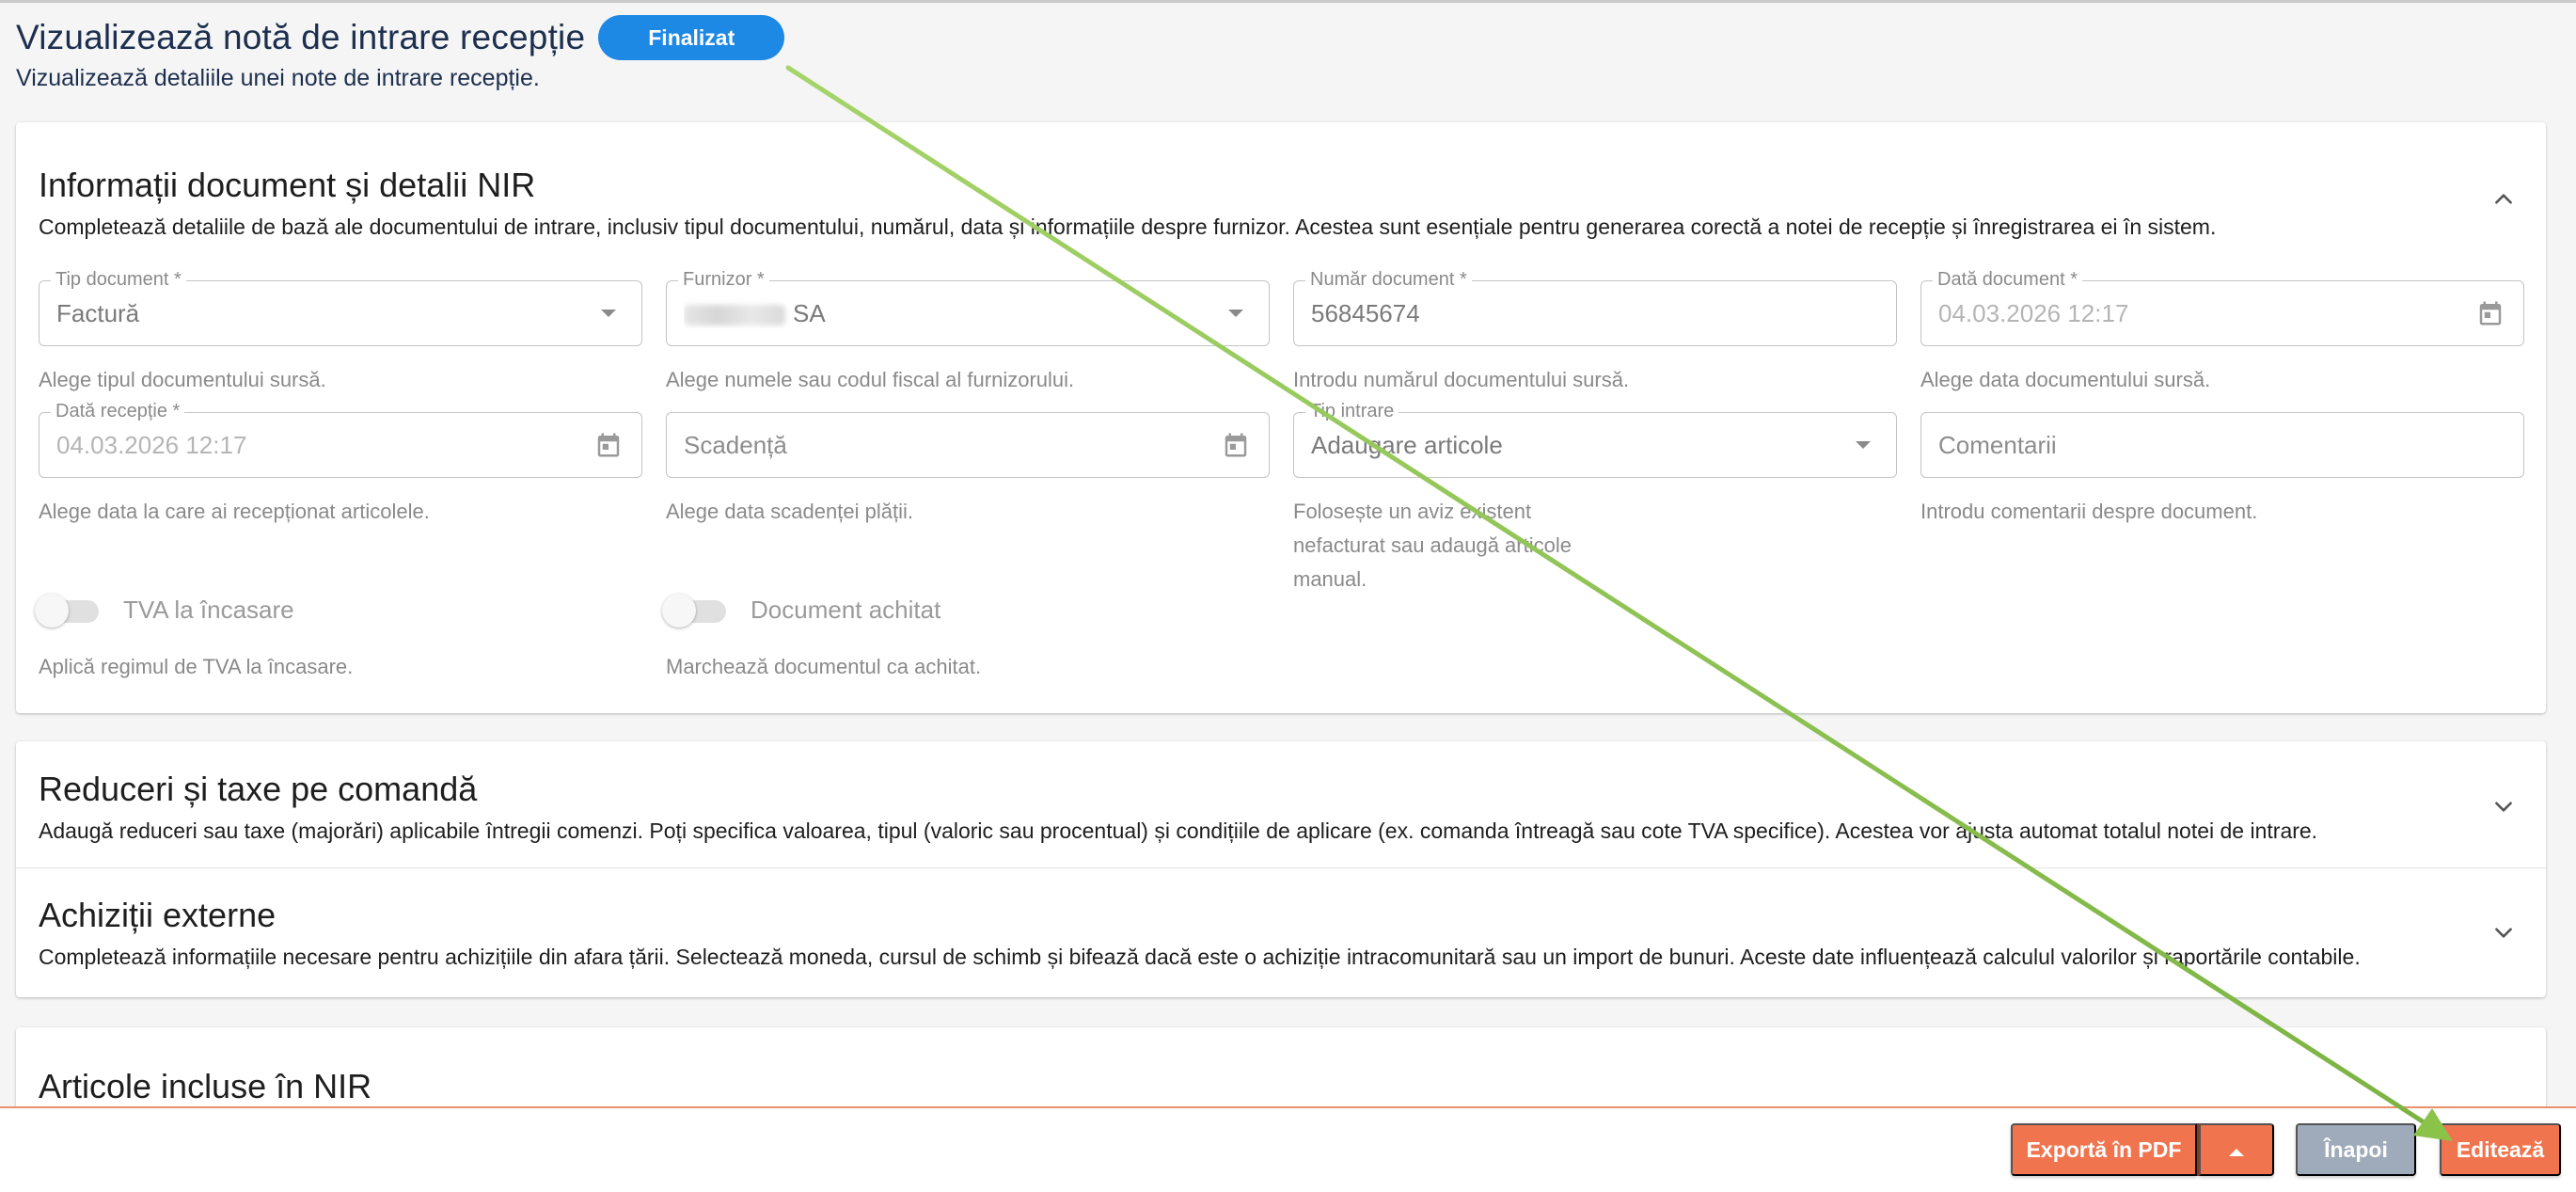  What do you see at coordinates (1997, 444) in the screenshot?
I see `field-placeholder: Comentarii` at bounding box center [1997, 444].